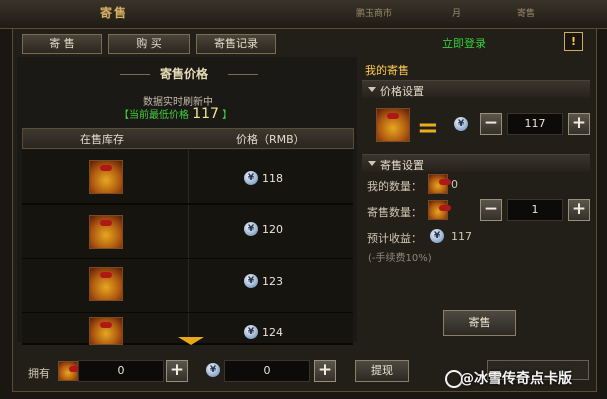  Describe the element at coordinates (272, 178) in the screenshot. I see `row-price: 118` at that location.